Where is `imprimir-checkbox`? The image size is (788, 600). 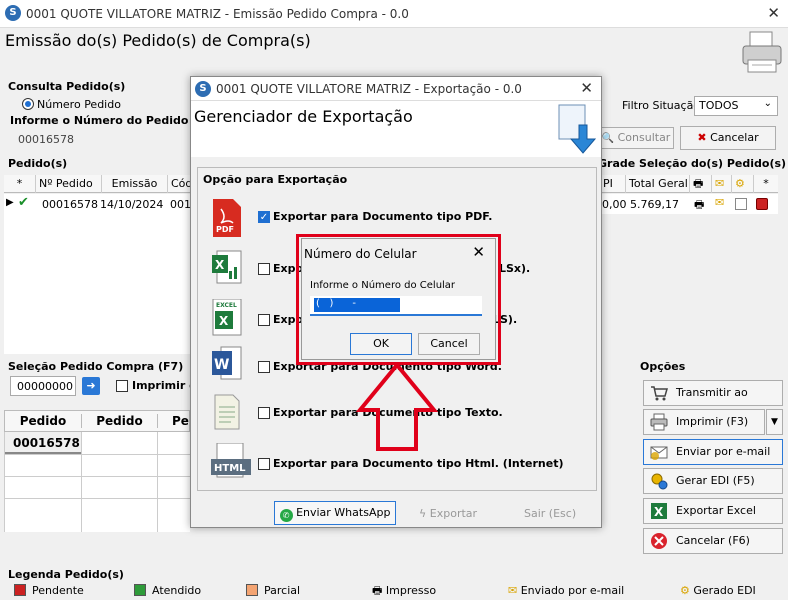
imprimir-checkbox is located at coordinates (122, 386).